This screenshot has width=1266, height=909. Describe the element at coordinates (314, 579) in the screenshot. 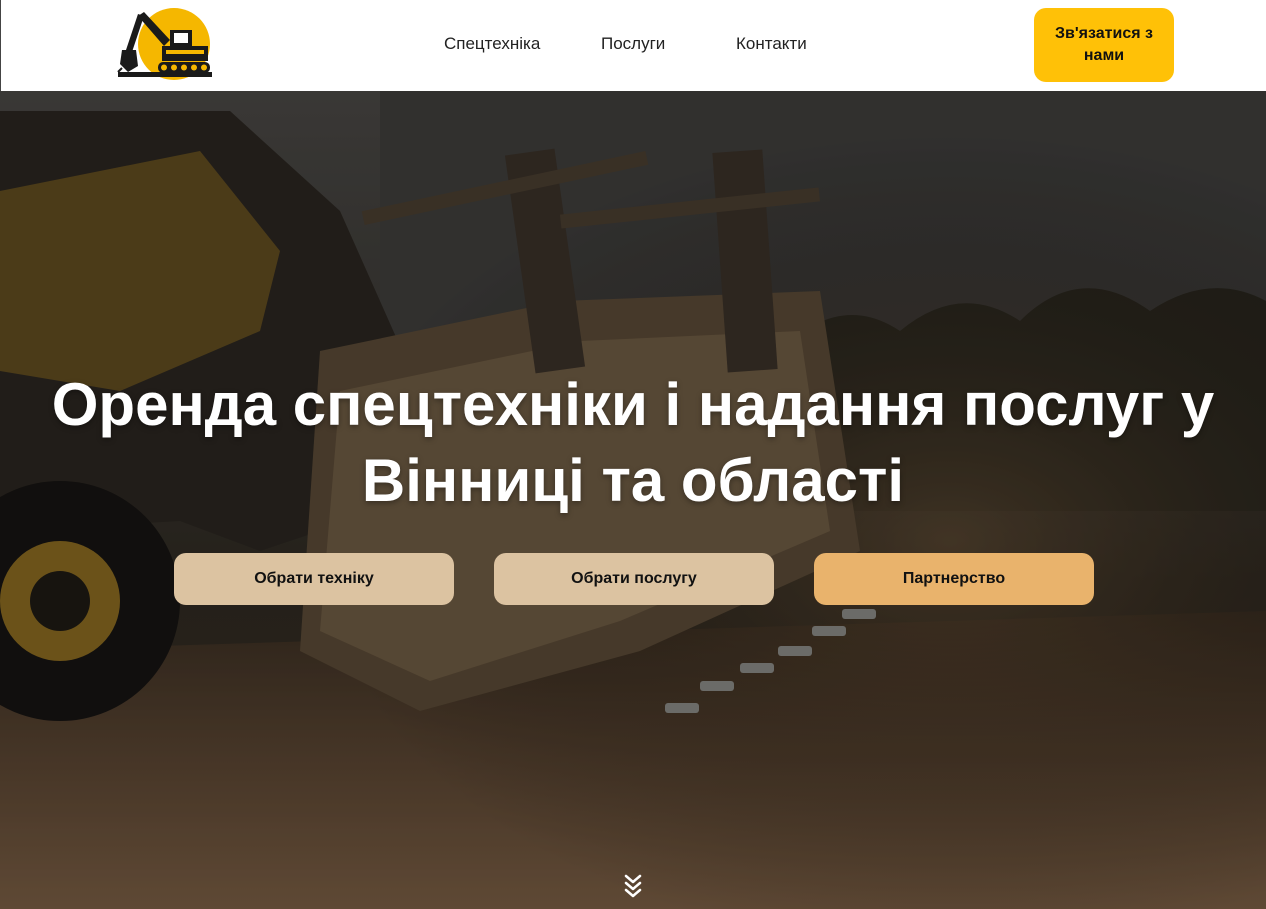

I see `choose-equipment-button: Обрати техніку` at that location.